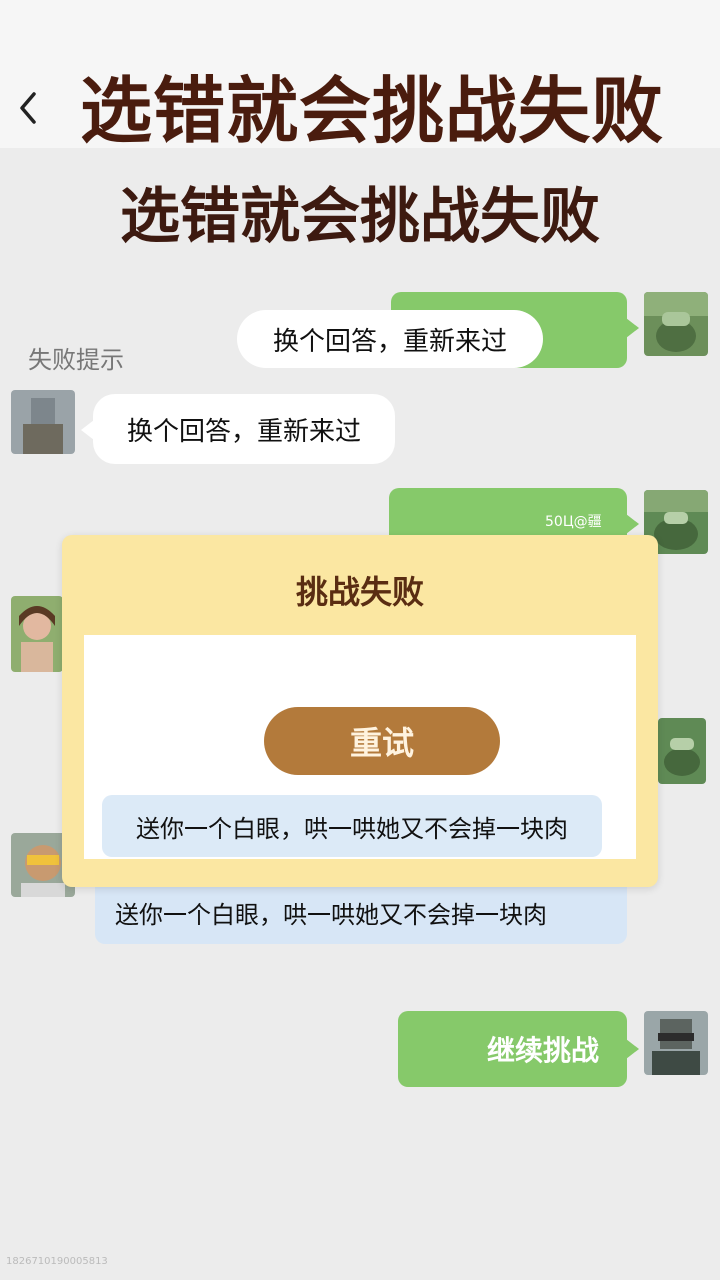 Image resolution: width=720 pixels, height=1280 pixels. I want to click on avatar-girl, so click(37, 634).